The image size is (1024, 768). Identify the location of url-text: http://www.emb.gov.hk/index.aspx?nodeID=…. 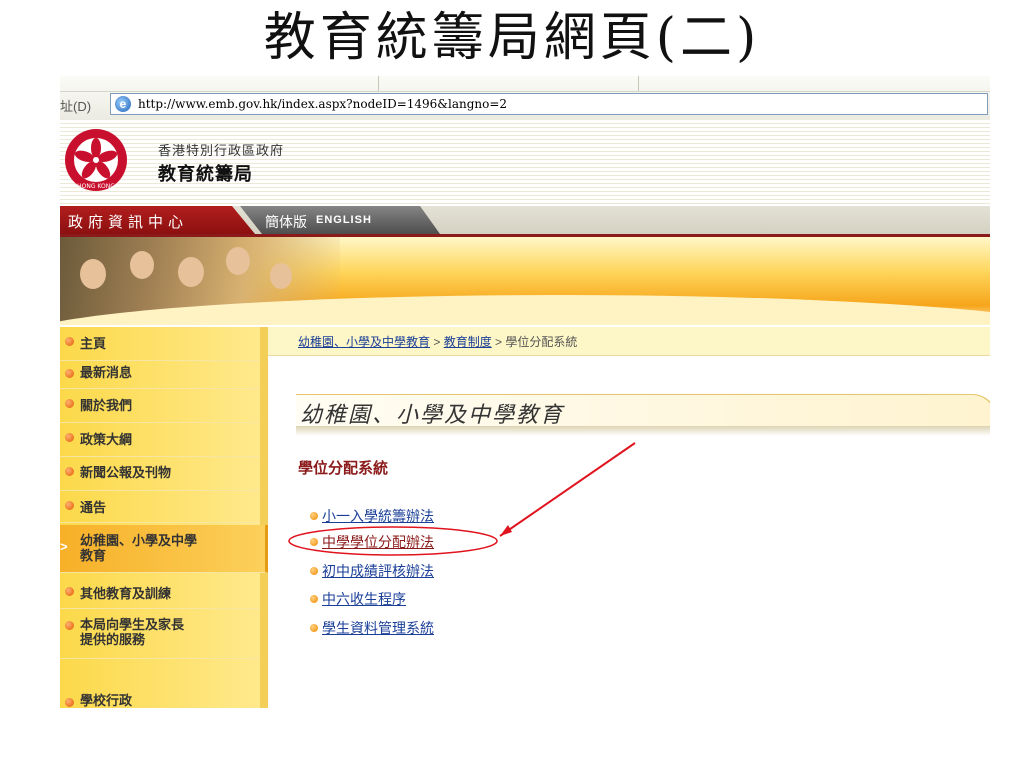
(323, 104).